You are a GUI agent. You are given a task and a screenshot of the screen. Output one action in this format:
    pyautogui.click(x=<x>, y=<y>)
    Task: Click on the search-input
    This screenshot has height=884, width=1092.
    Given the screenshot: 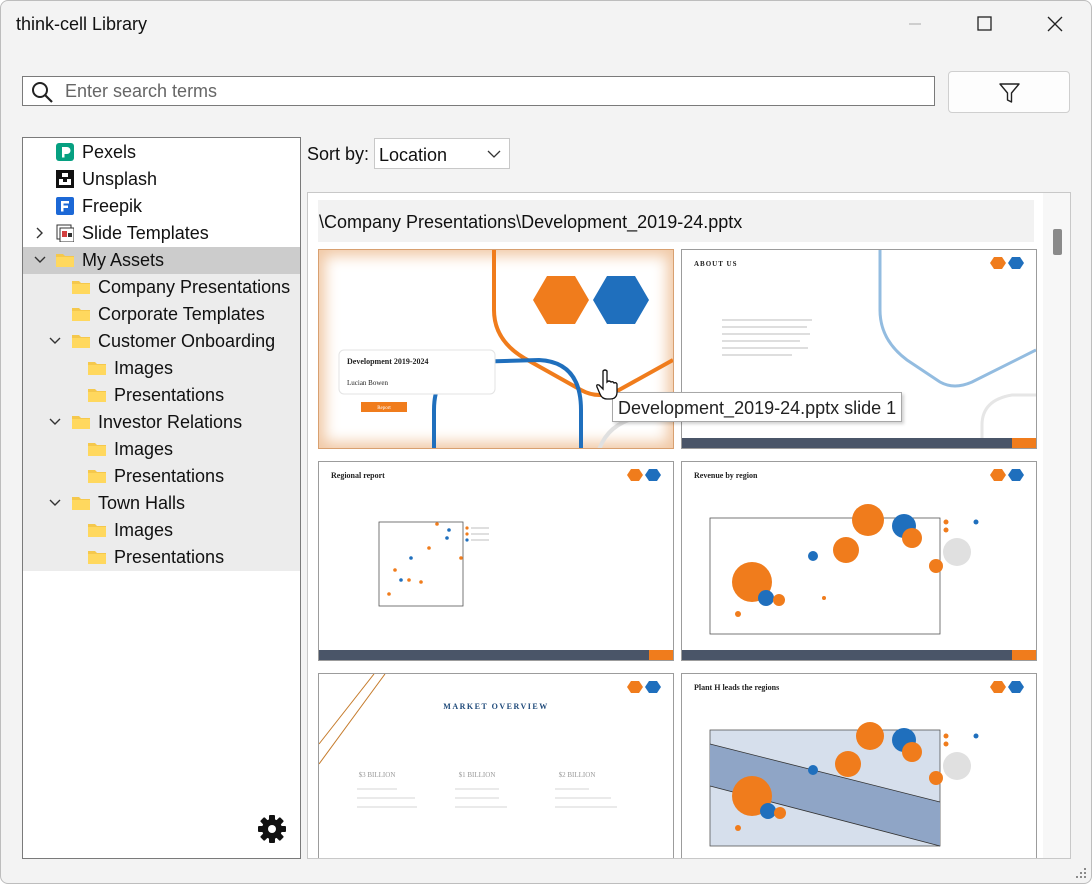 What is the action you would take?
    pyautogui.click(x=495, y=91)
    